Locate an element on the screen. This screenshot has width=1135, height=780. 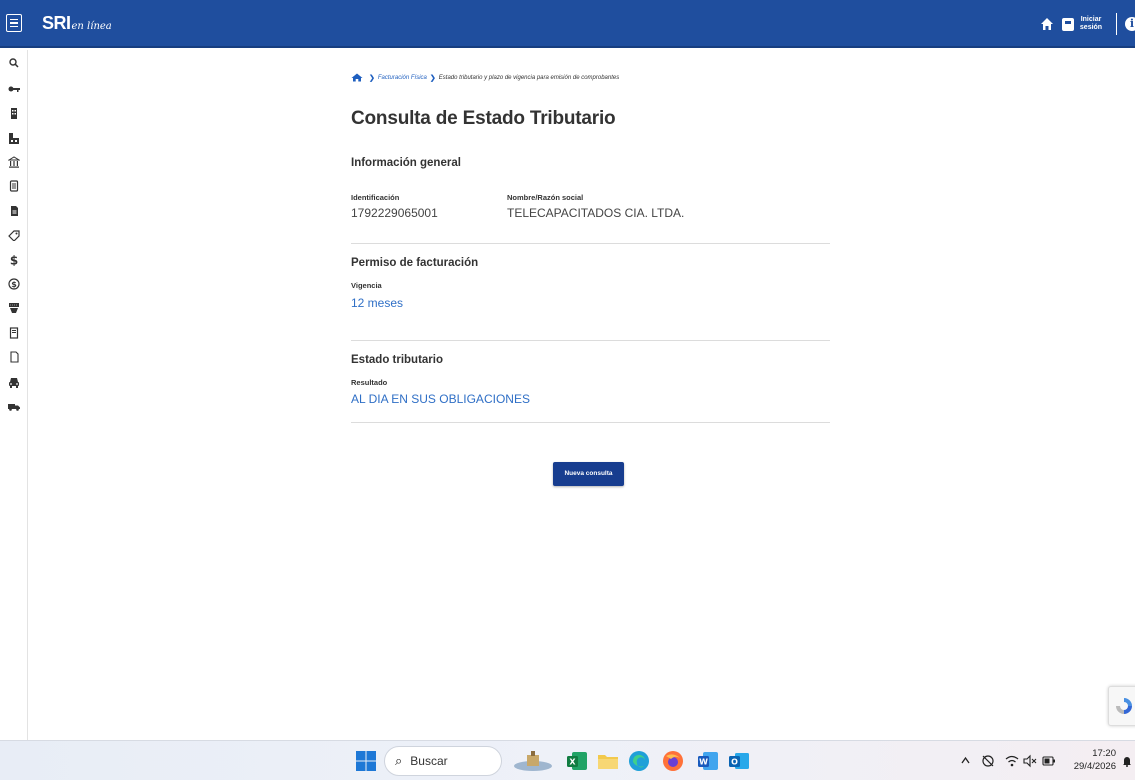
file-explorer-icon is located at coordinates (608, 761).